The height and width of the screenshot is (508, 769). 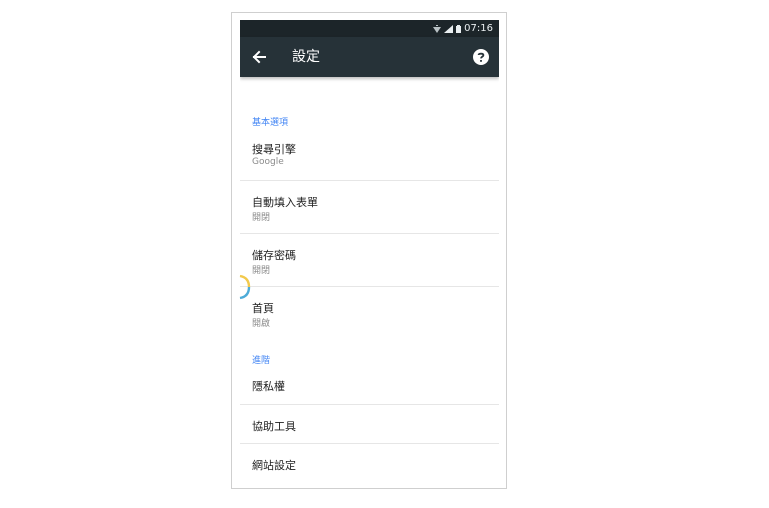 I want to click on signal-icon, so click(x=449, y=28).